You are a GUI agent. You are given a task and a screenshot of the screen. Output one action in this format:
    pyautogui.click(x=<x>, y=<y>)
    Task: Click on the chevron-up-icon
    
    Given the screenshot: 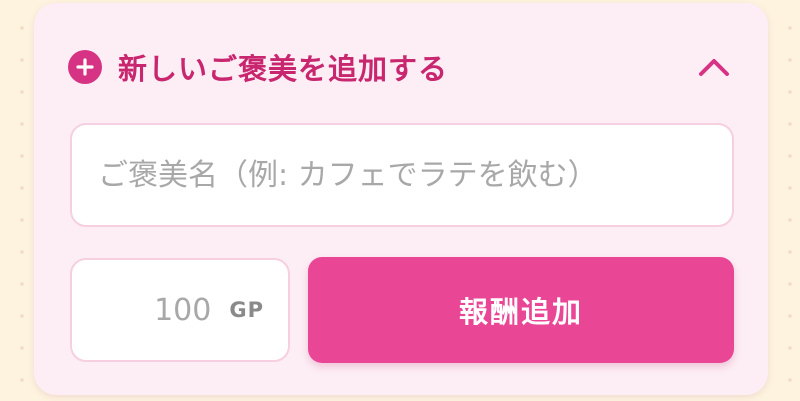 What is the action you would take?
    pyautogui.click(x=714, y=67)
    